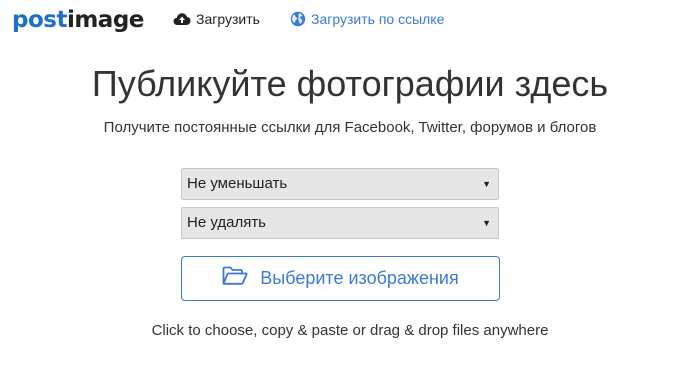  Describe the element at coordinates (39, 20) in the screenshot. I see `logo-post-text: post` at that location.